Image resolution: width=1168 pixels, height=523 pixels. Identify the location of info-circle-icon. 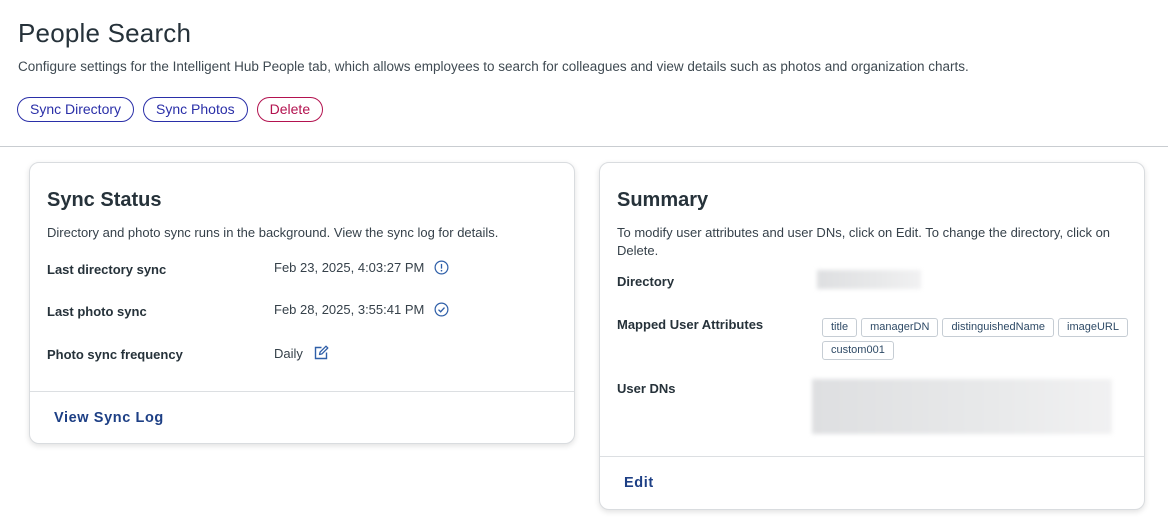
(441, 267).